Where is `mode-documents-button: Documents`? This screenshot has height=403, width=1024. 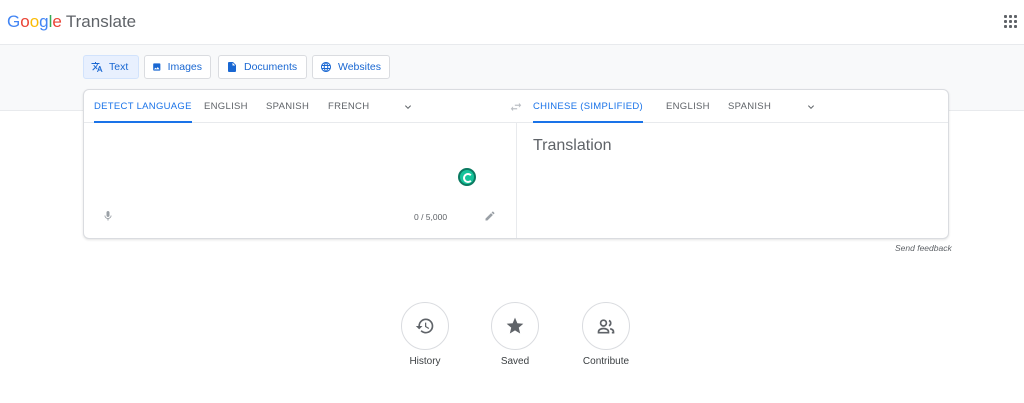 mode-documents-button: Documents is located at coordinates (262, 67).